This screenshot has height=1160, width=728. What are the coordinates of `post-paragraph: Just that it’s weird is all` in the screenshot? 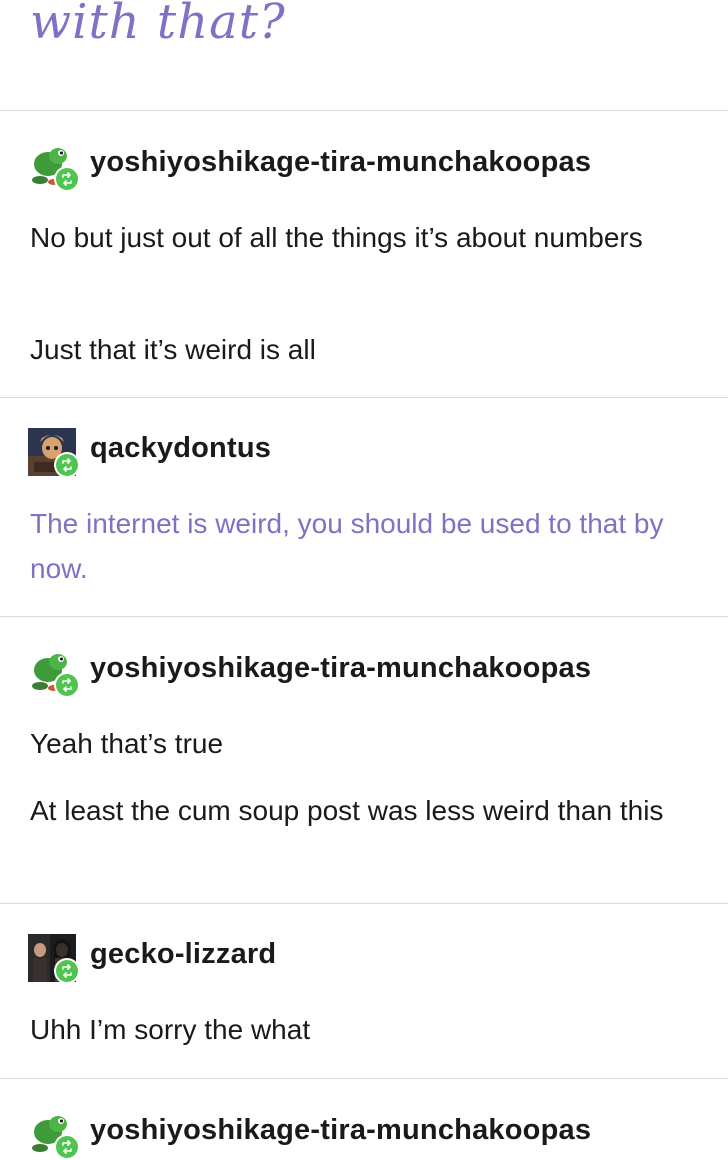 It's located at (173, 349).